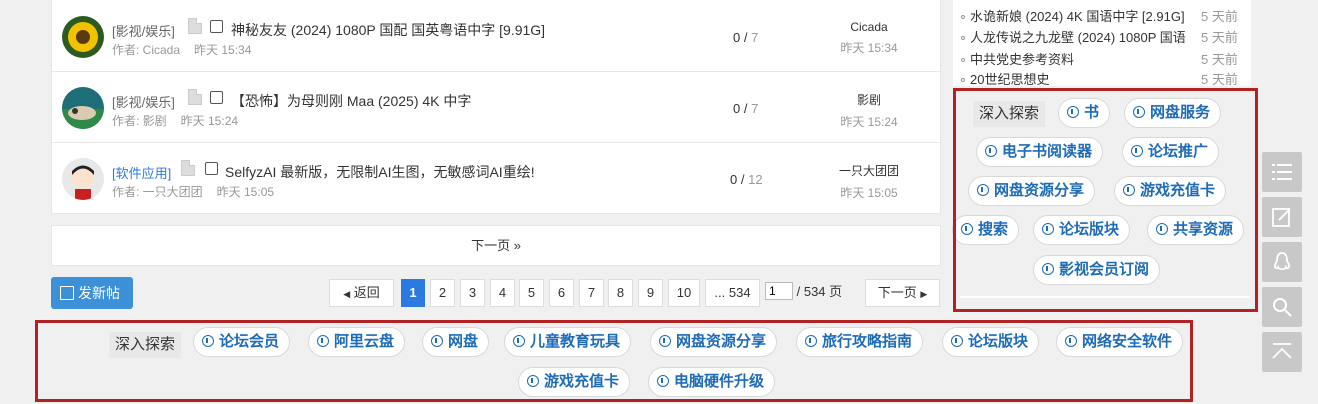  I want to click on thread-meta: 作者: Cicada 昨天 15:34, so click(181, 49).